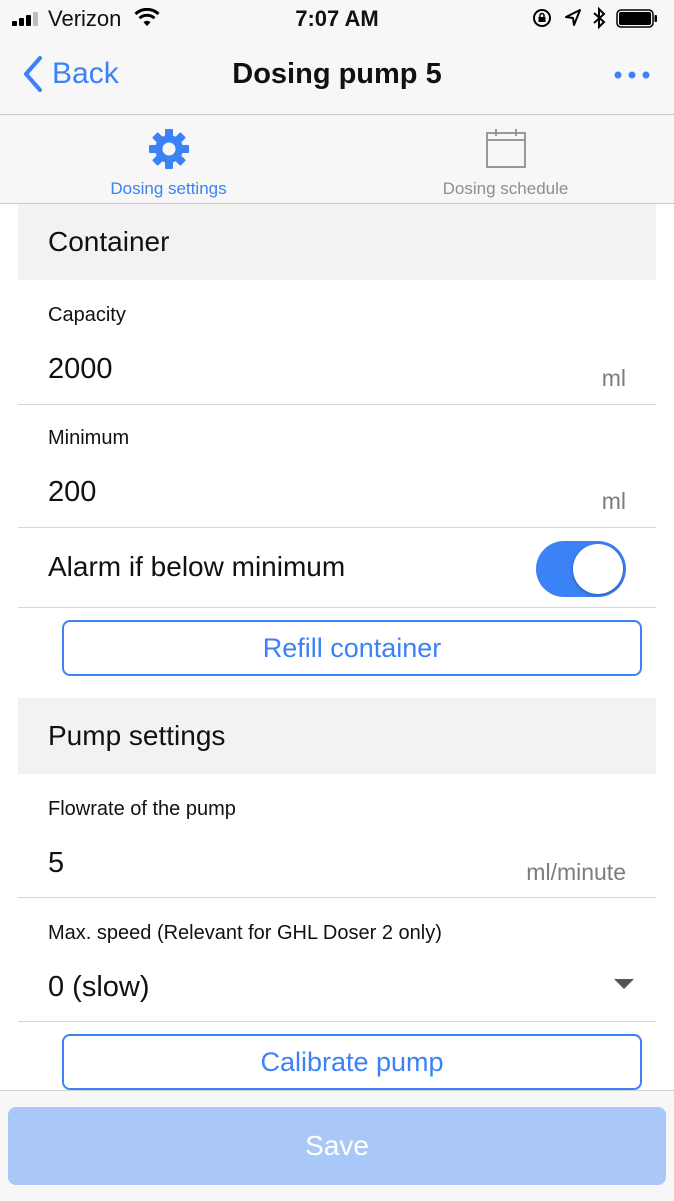 Image resolution: width=674 pixels, height=1201 pixels. Describe the element at coordinates (197, 566) in the screenshot. I see `alarm-label: Alarm if below minimum` at that location.